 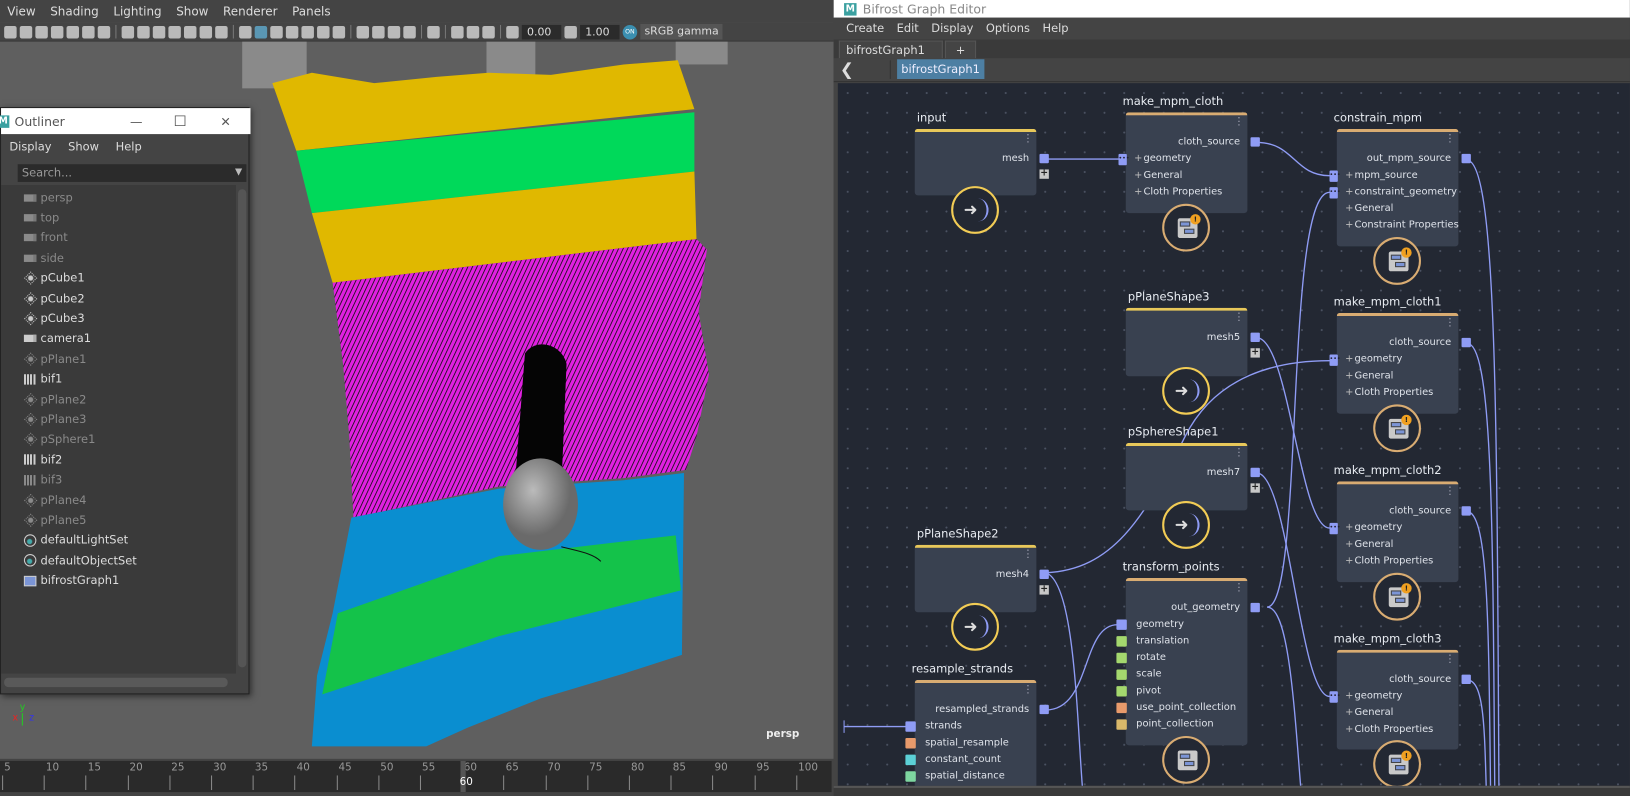 I want to click on isolate-select-icon, so click(x=433, y=31).